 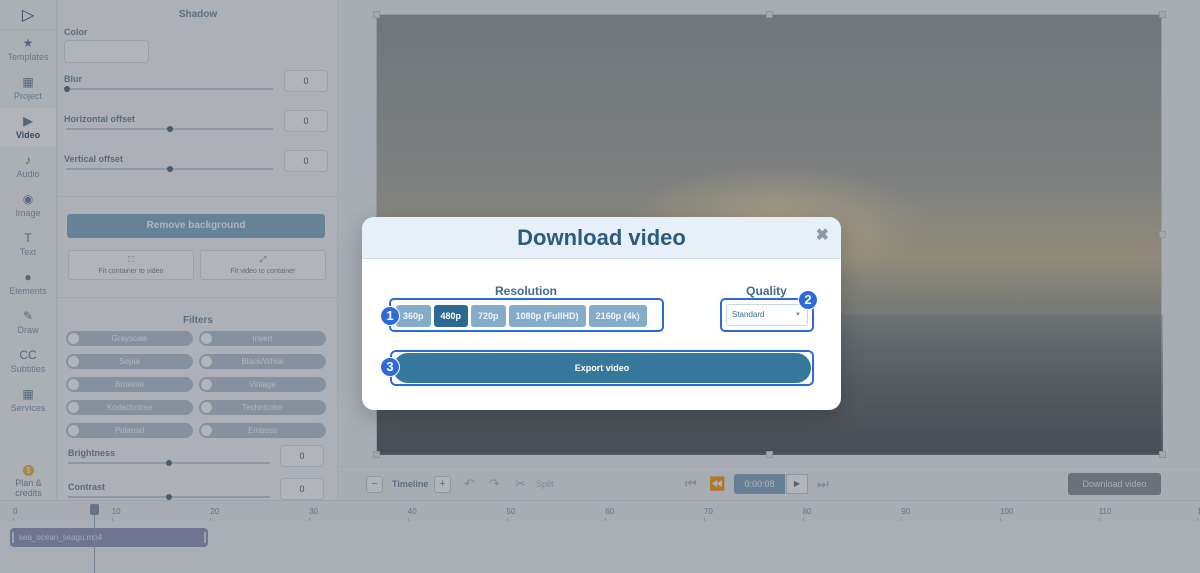 What do you see at coordinates (526, 291) in the screenshot?
I see `resolution-label: Resolution` at bounding box center [526, 291].